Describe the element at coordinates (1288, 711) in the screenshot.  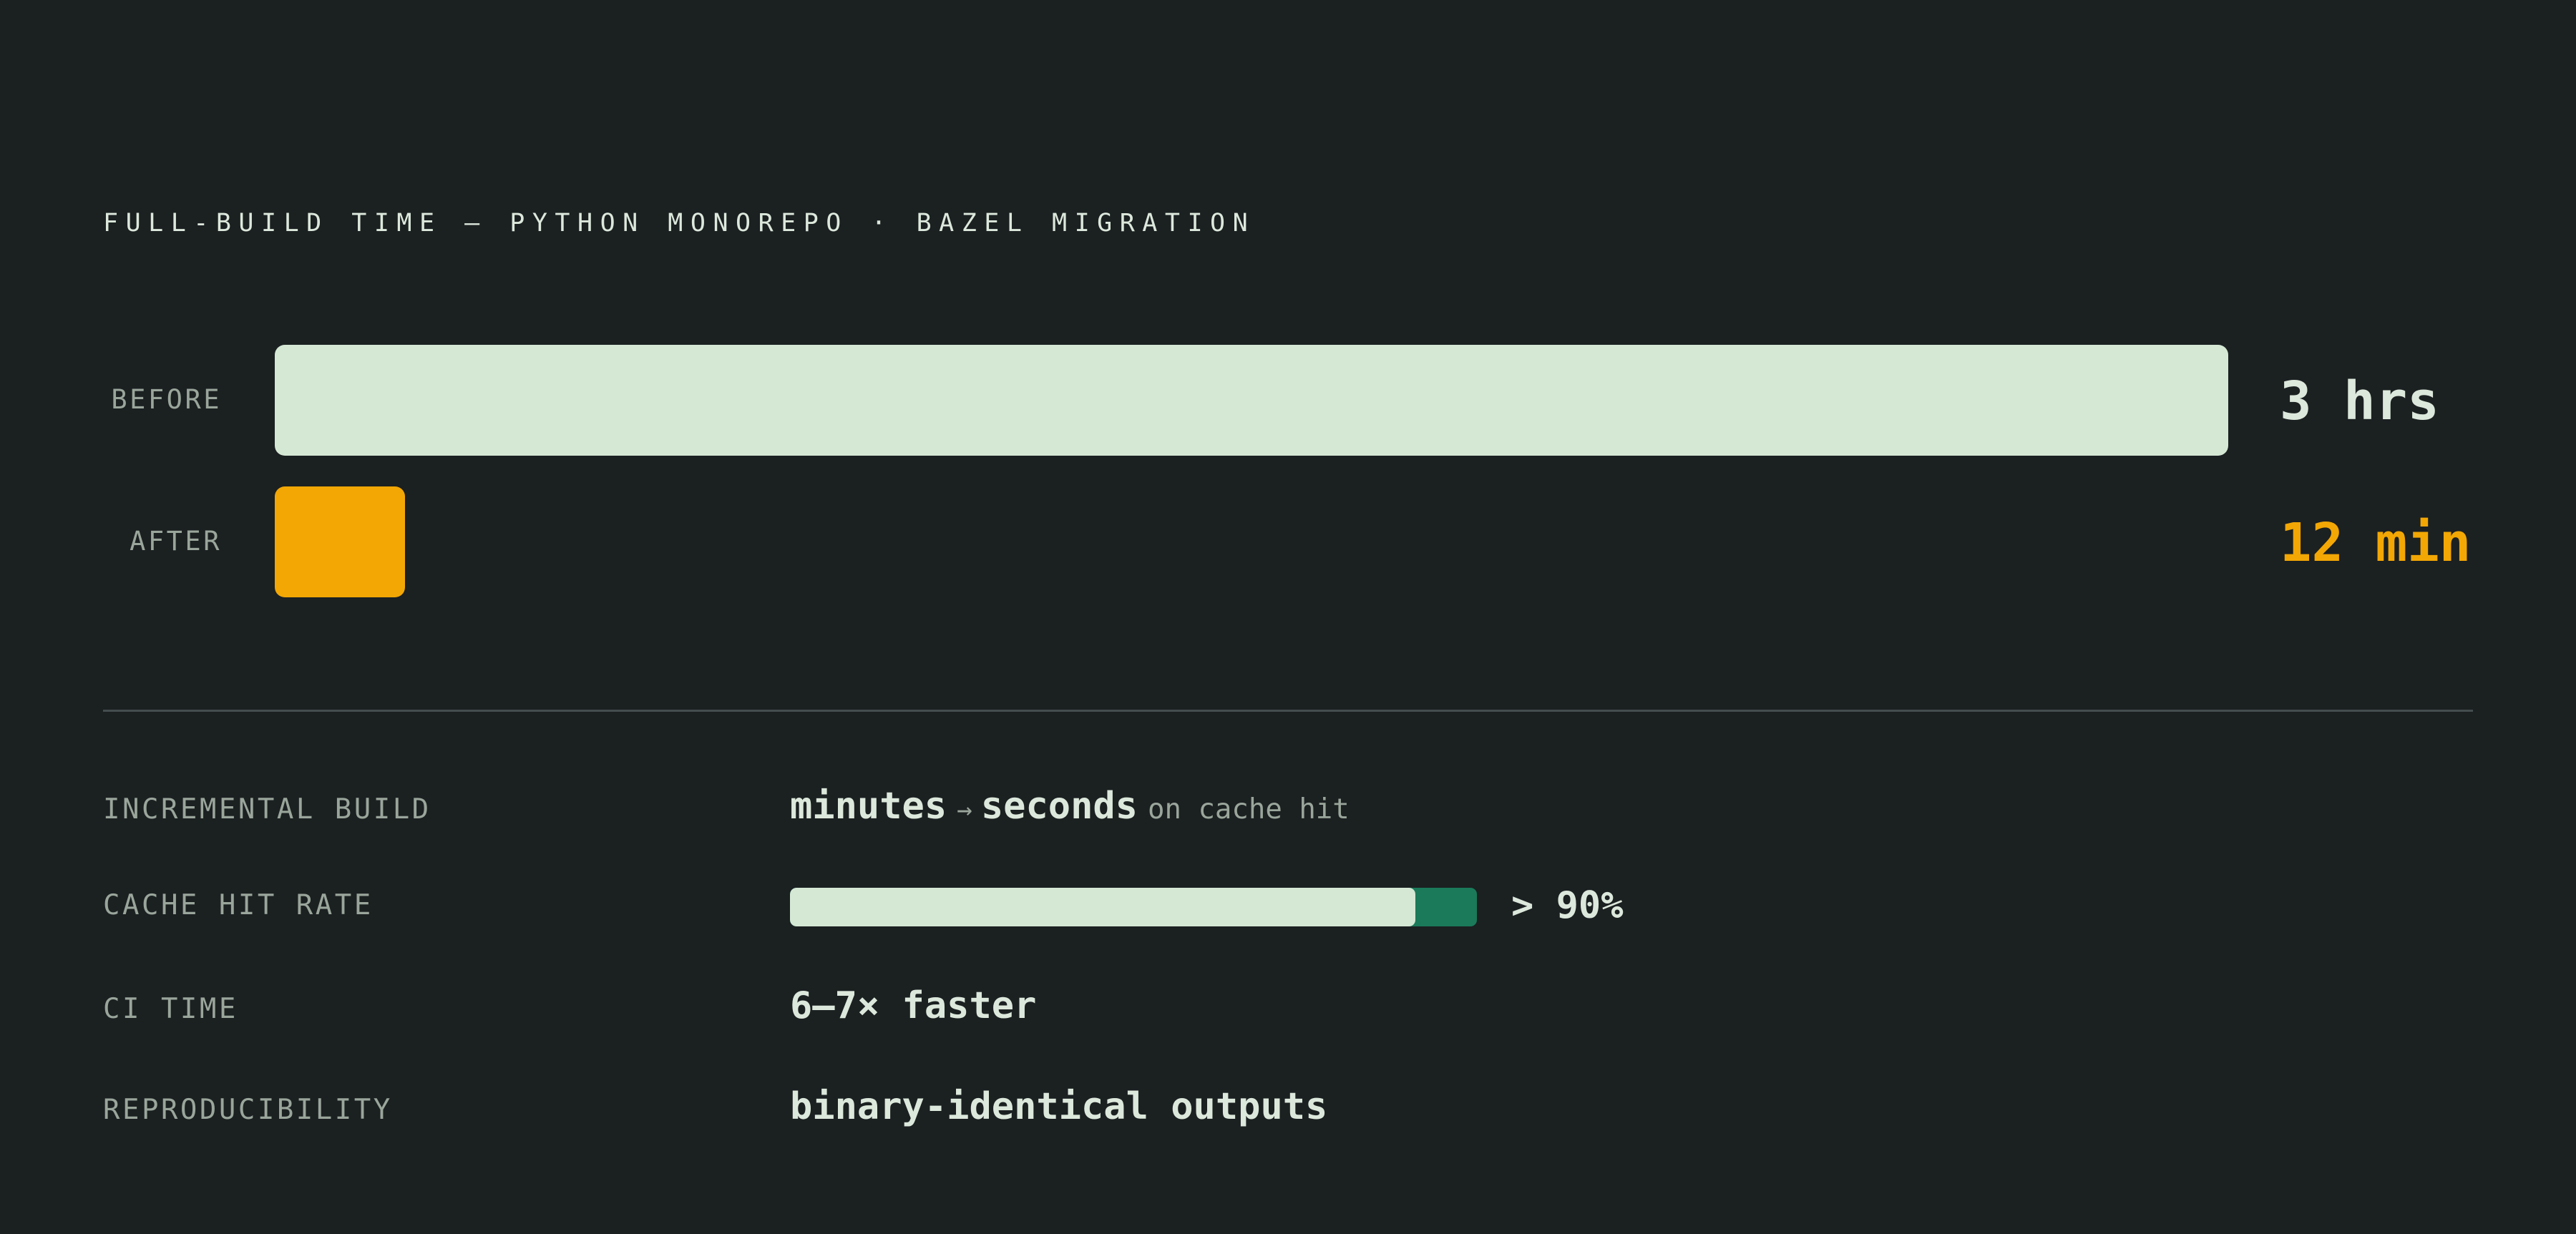
I see `divider` at that location.